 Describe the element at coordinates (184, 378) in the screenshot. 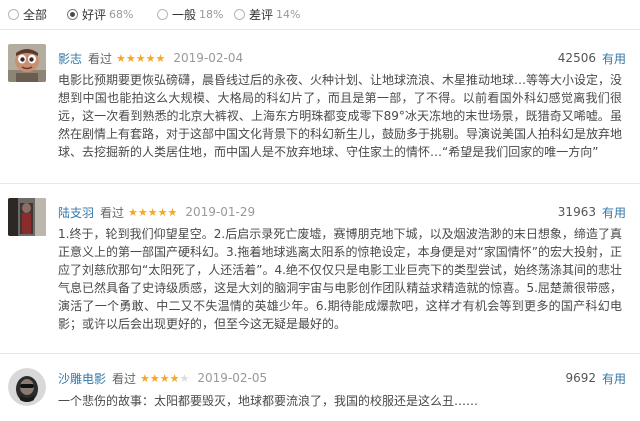

I see `star-empty-icon: ★` at that location.